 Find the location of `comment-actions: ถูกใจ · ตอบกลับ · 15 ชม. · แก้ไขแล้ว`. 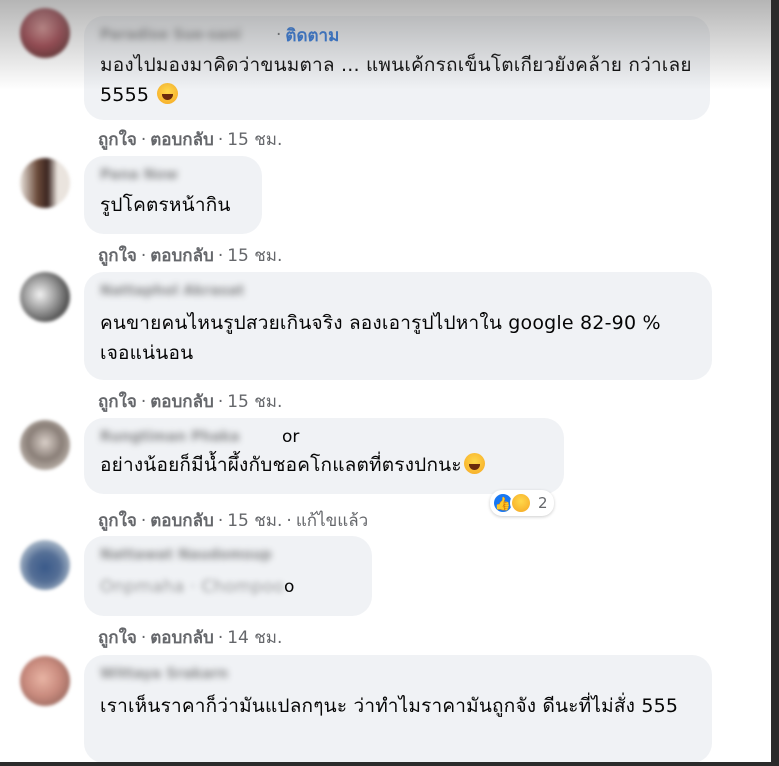

comment-actions: ถูกใจ · ตอบกลับ · 15 ชม. · แก้ไขแล้ว is located at coordinates (233, 520).